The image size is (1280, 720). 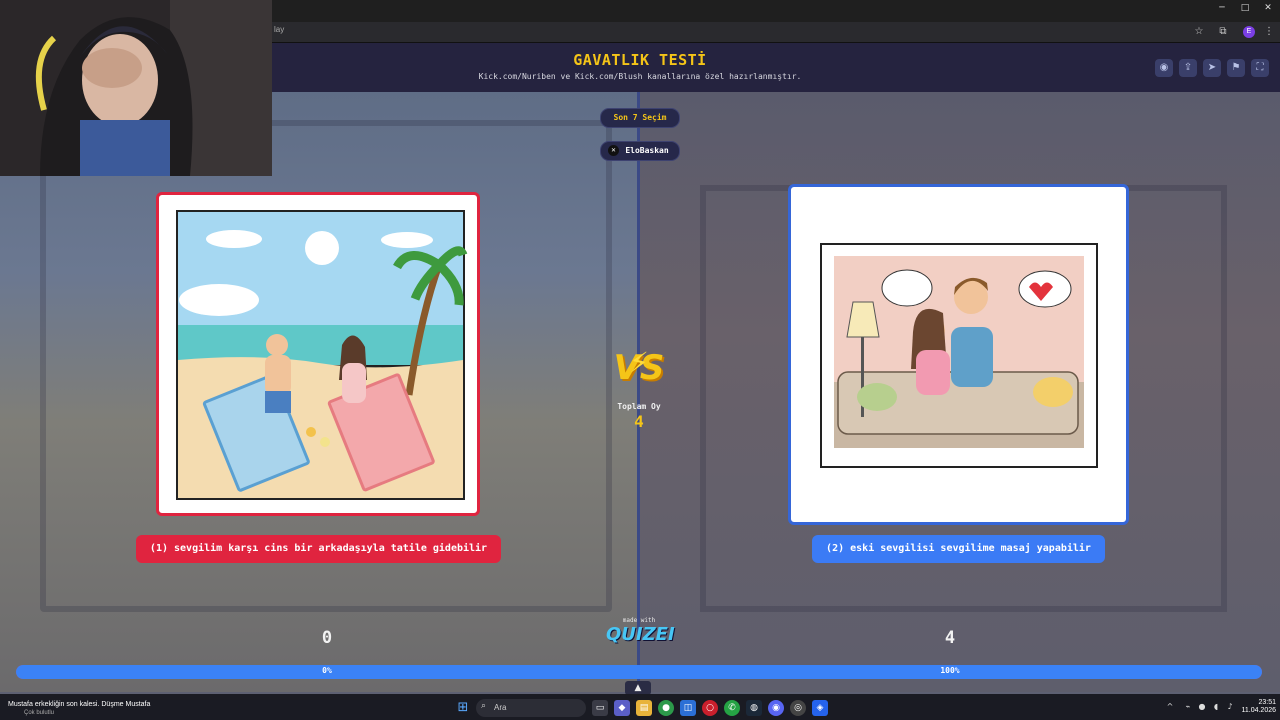 I want to click on vote-count-right: 4, so click(x=950, y=638).